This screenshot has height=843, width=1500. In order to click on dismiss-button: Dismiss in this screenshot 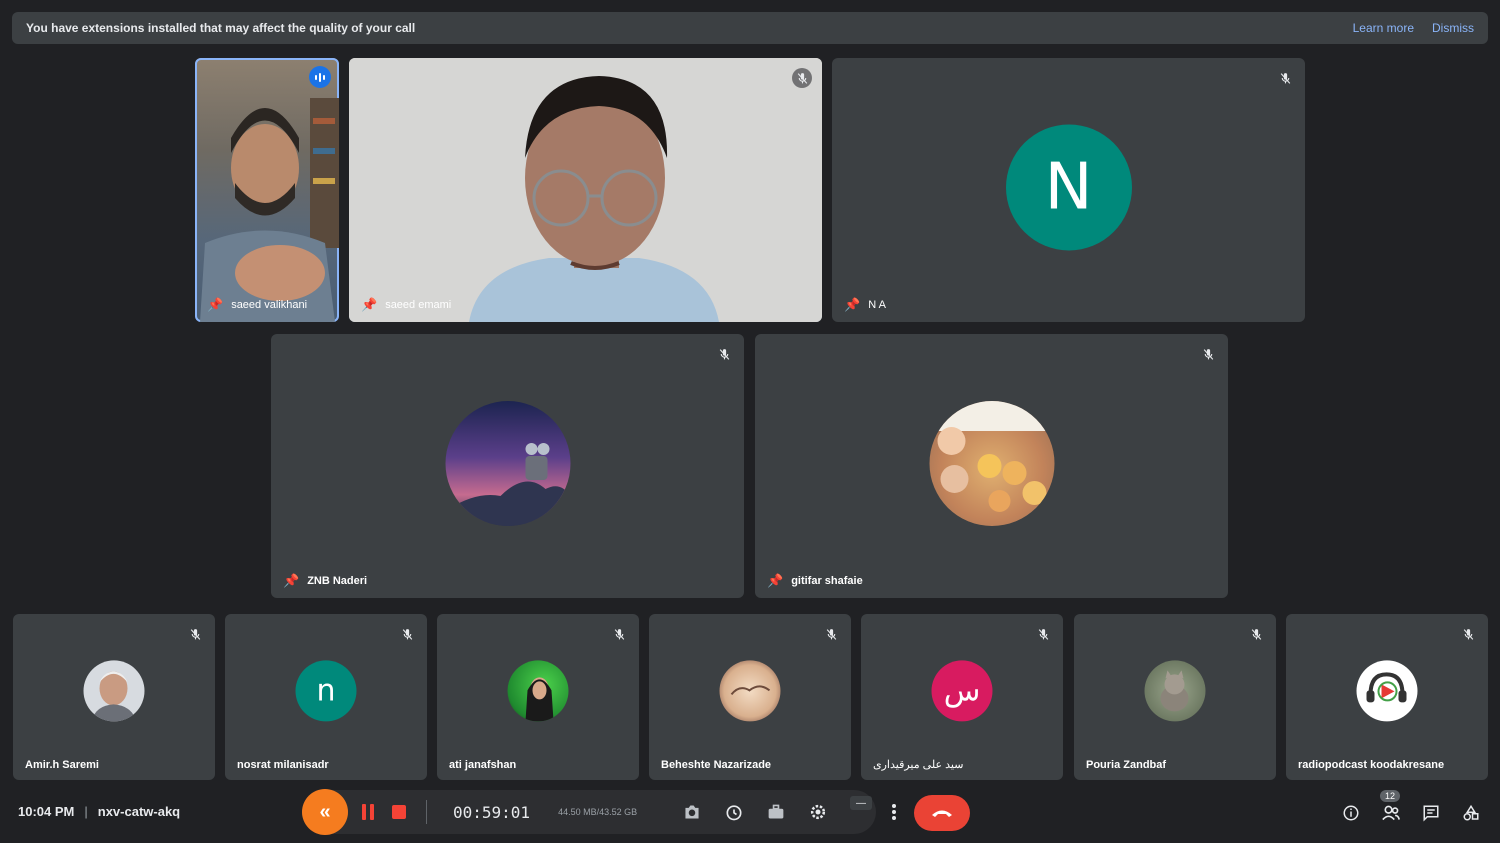, I will do `click(1453, 28)`.